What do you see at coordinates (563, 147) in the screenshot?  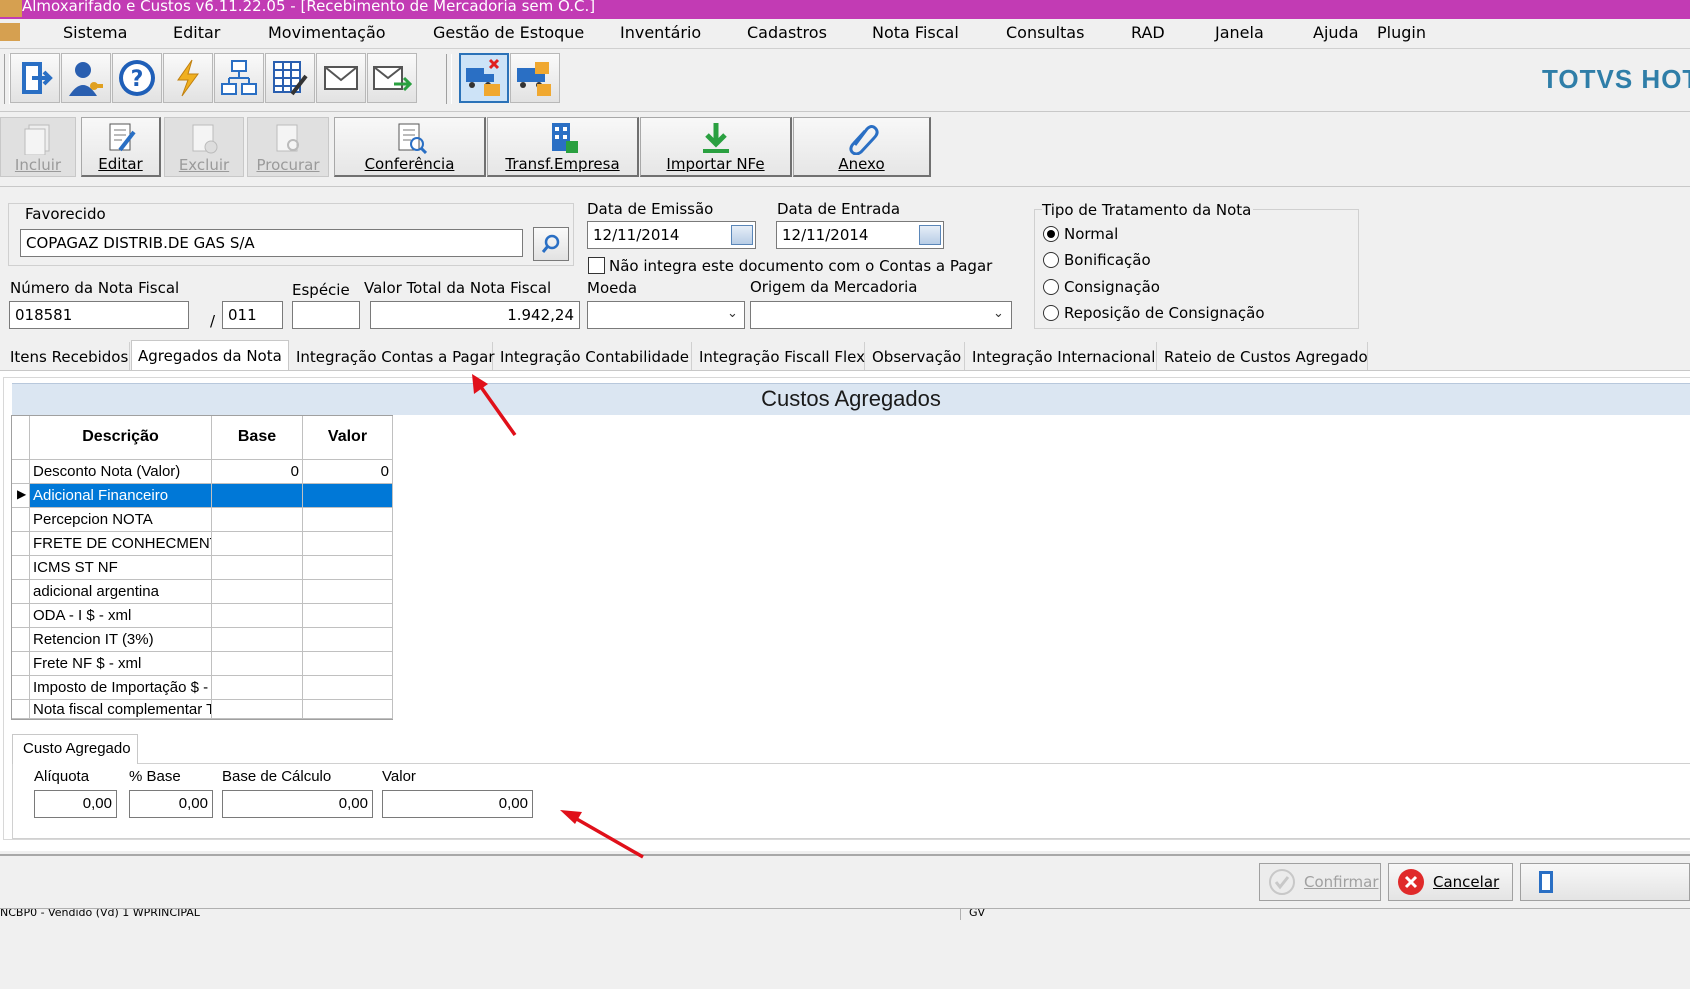 I see `transf-empresa-button: Transf.Empresa` at bounding box center [563, 147].